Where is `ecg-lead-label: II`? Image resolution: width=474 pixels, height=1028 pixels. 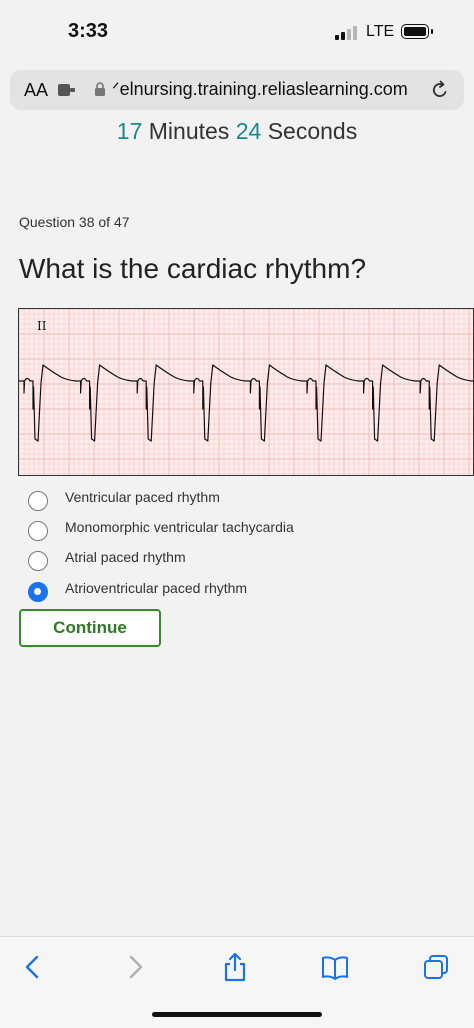
ecg-lead-label: II is located at coordinates (42, 326).